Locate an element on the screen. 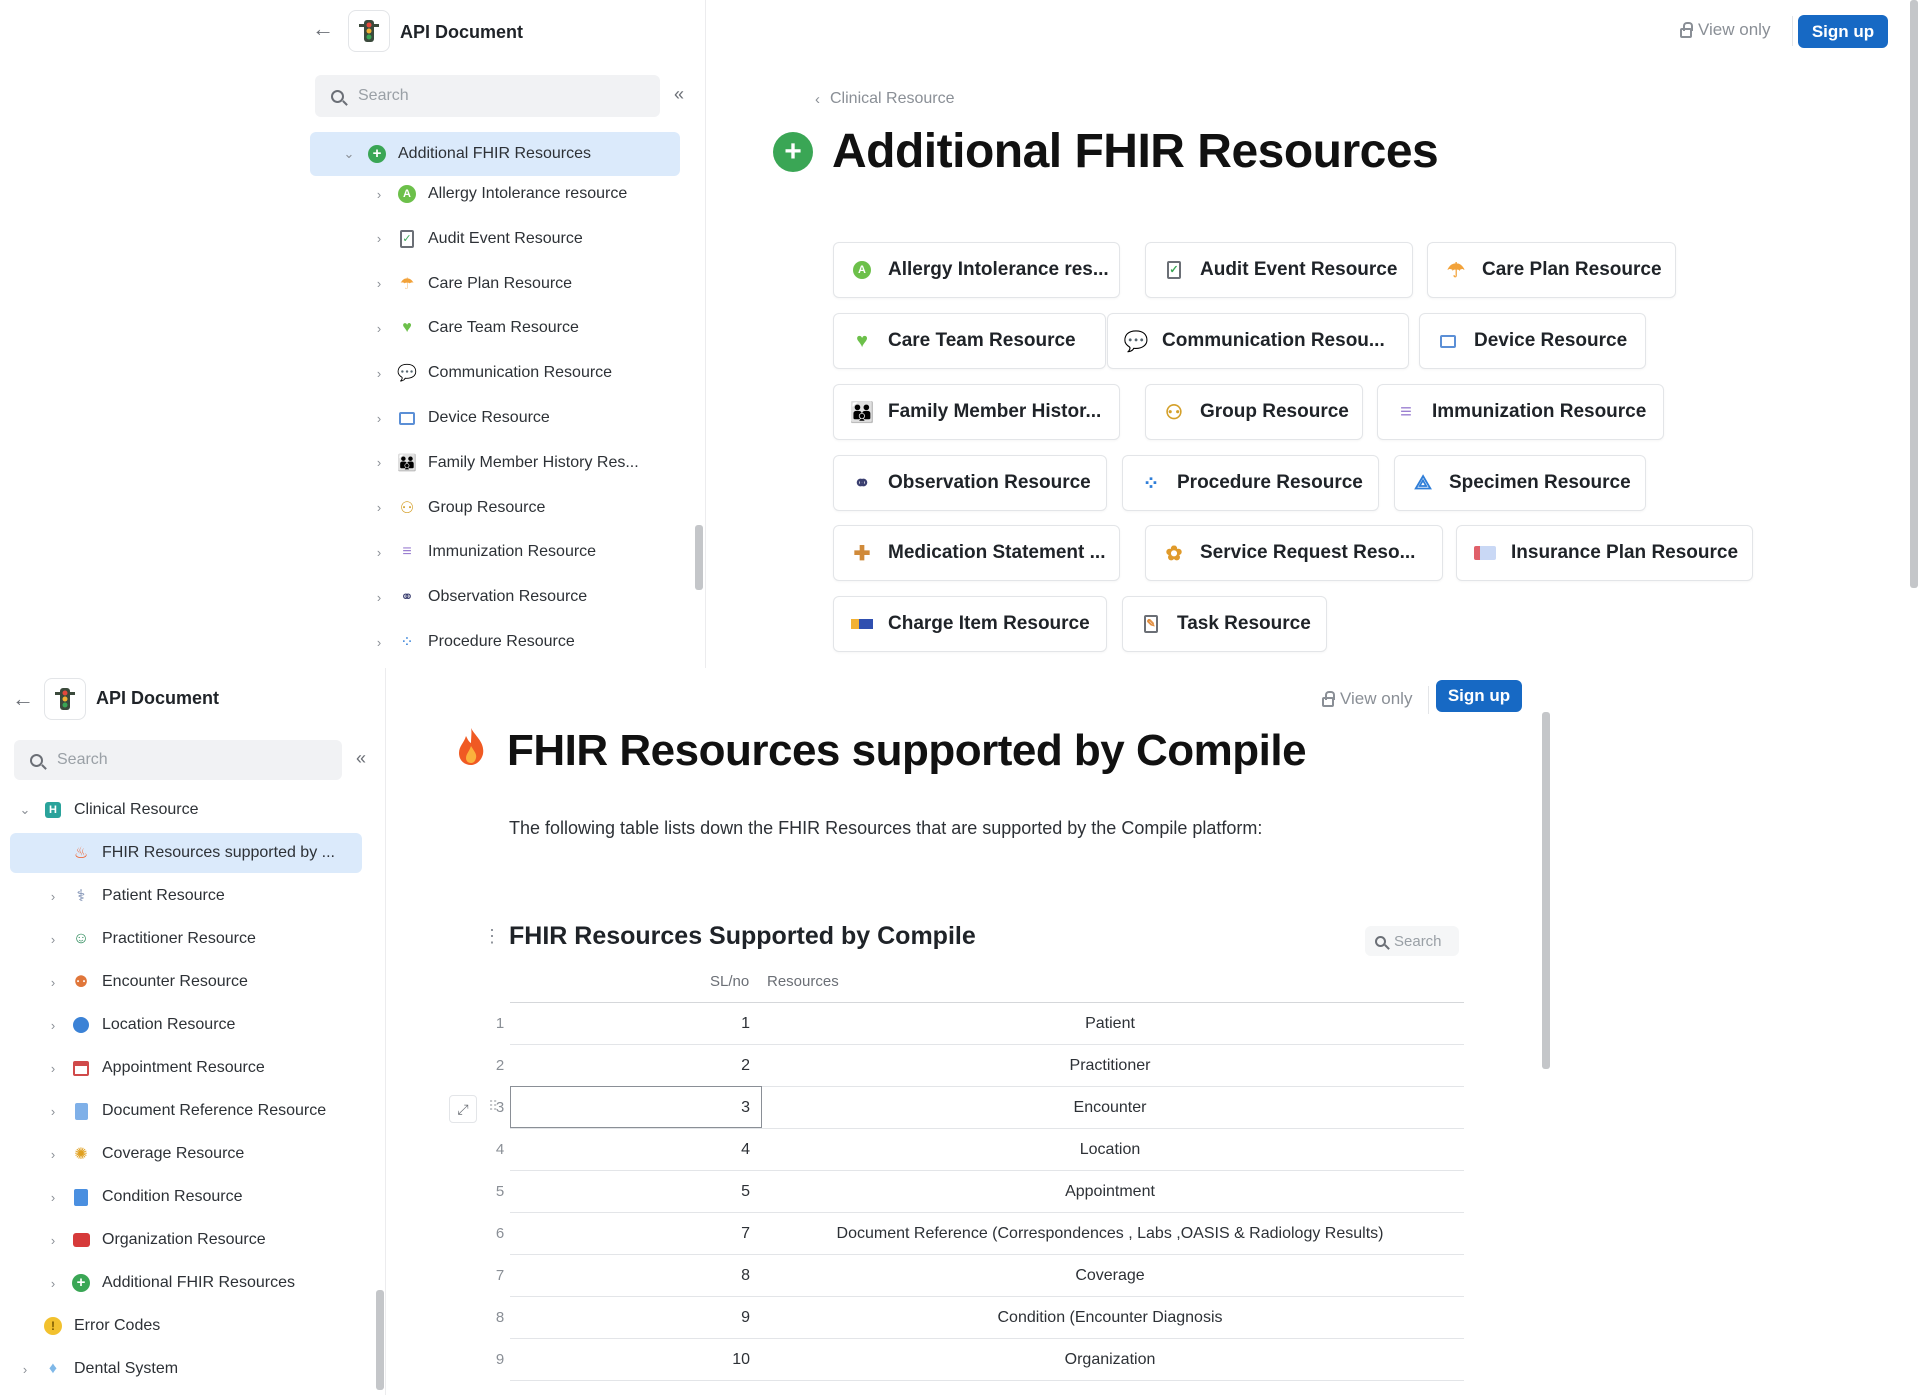 Image resolution: width=1920 pixels, height=1395 pixels. resource-card: ☂ Care Plan Resource is located at coordinates (1551, 270).